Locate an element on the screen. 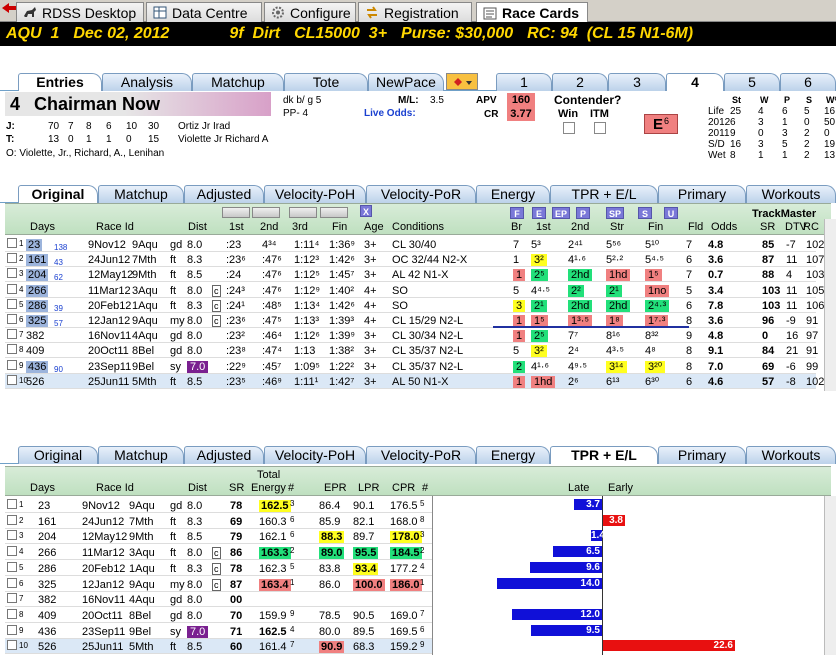 The height and width of the screenshot is (655, 836). column-header: 2nd is located at coordinates (580, 227).